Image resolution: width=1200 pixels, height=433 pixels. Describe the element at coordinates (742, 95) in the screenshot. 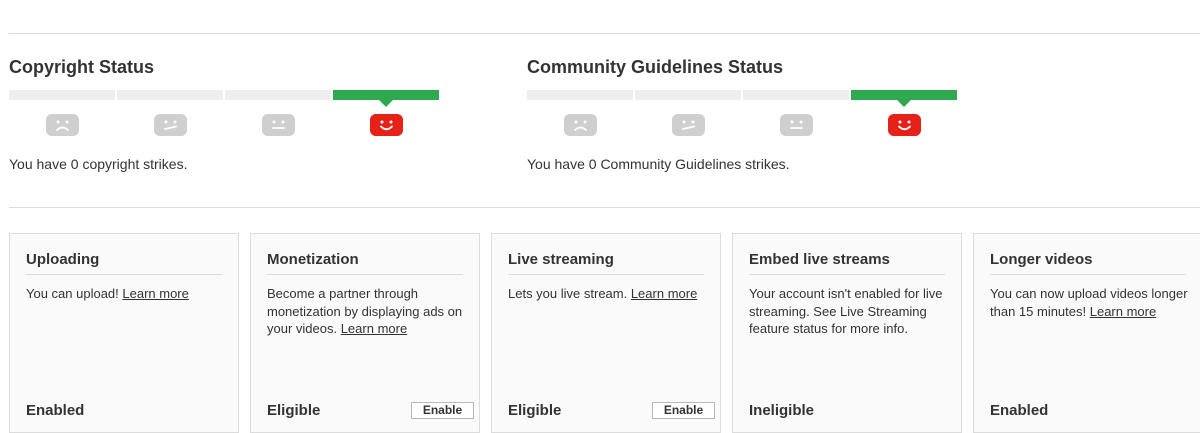

I see `community-strike-meter` at that location.